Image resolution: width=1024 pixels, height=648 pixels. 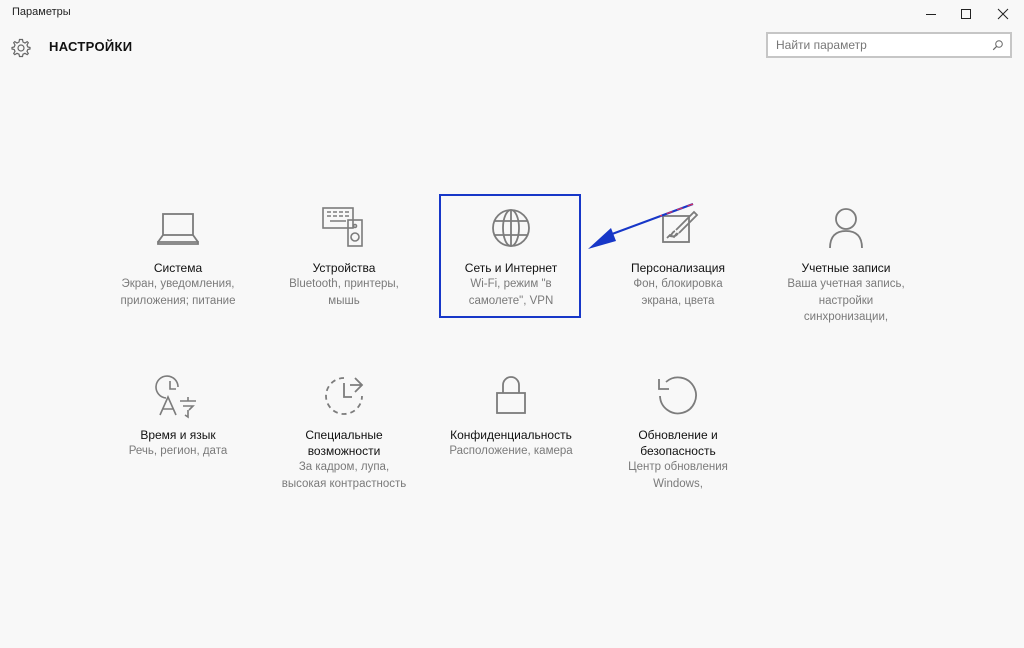 I want to click on tile-description-line: приложения; питание, so click(x=178, y=300).